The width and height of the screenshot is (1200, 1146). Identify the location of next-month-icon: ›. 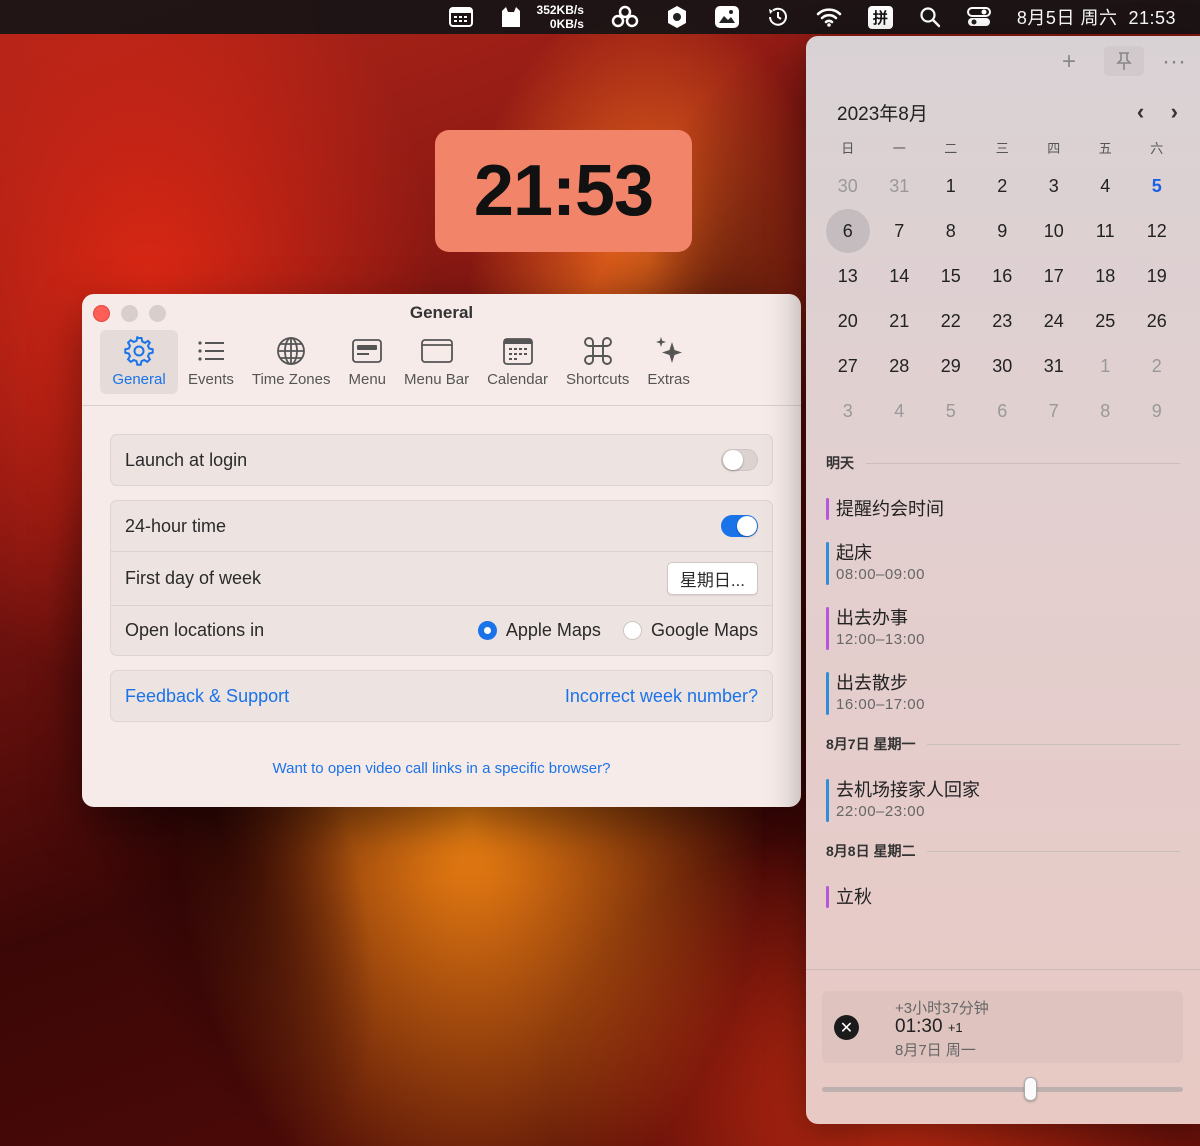
(1174, 111).